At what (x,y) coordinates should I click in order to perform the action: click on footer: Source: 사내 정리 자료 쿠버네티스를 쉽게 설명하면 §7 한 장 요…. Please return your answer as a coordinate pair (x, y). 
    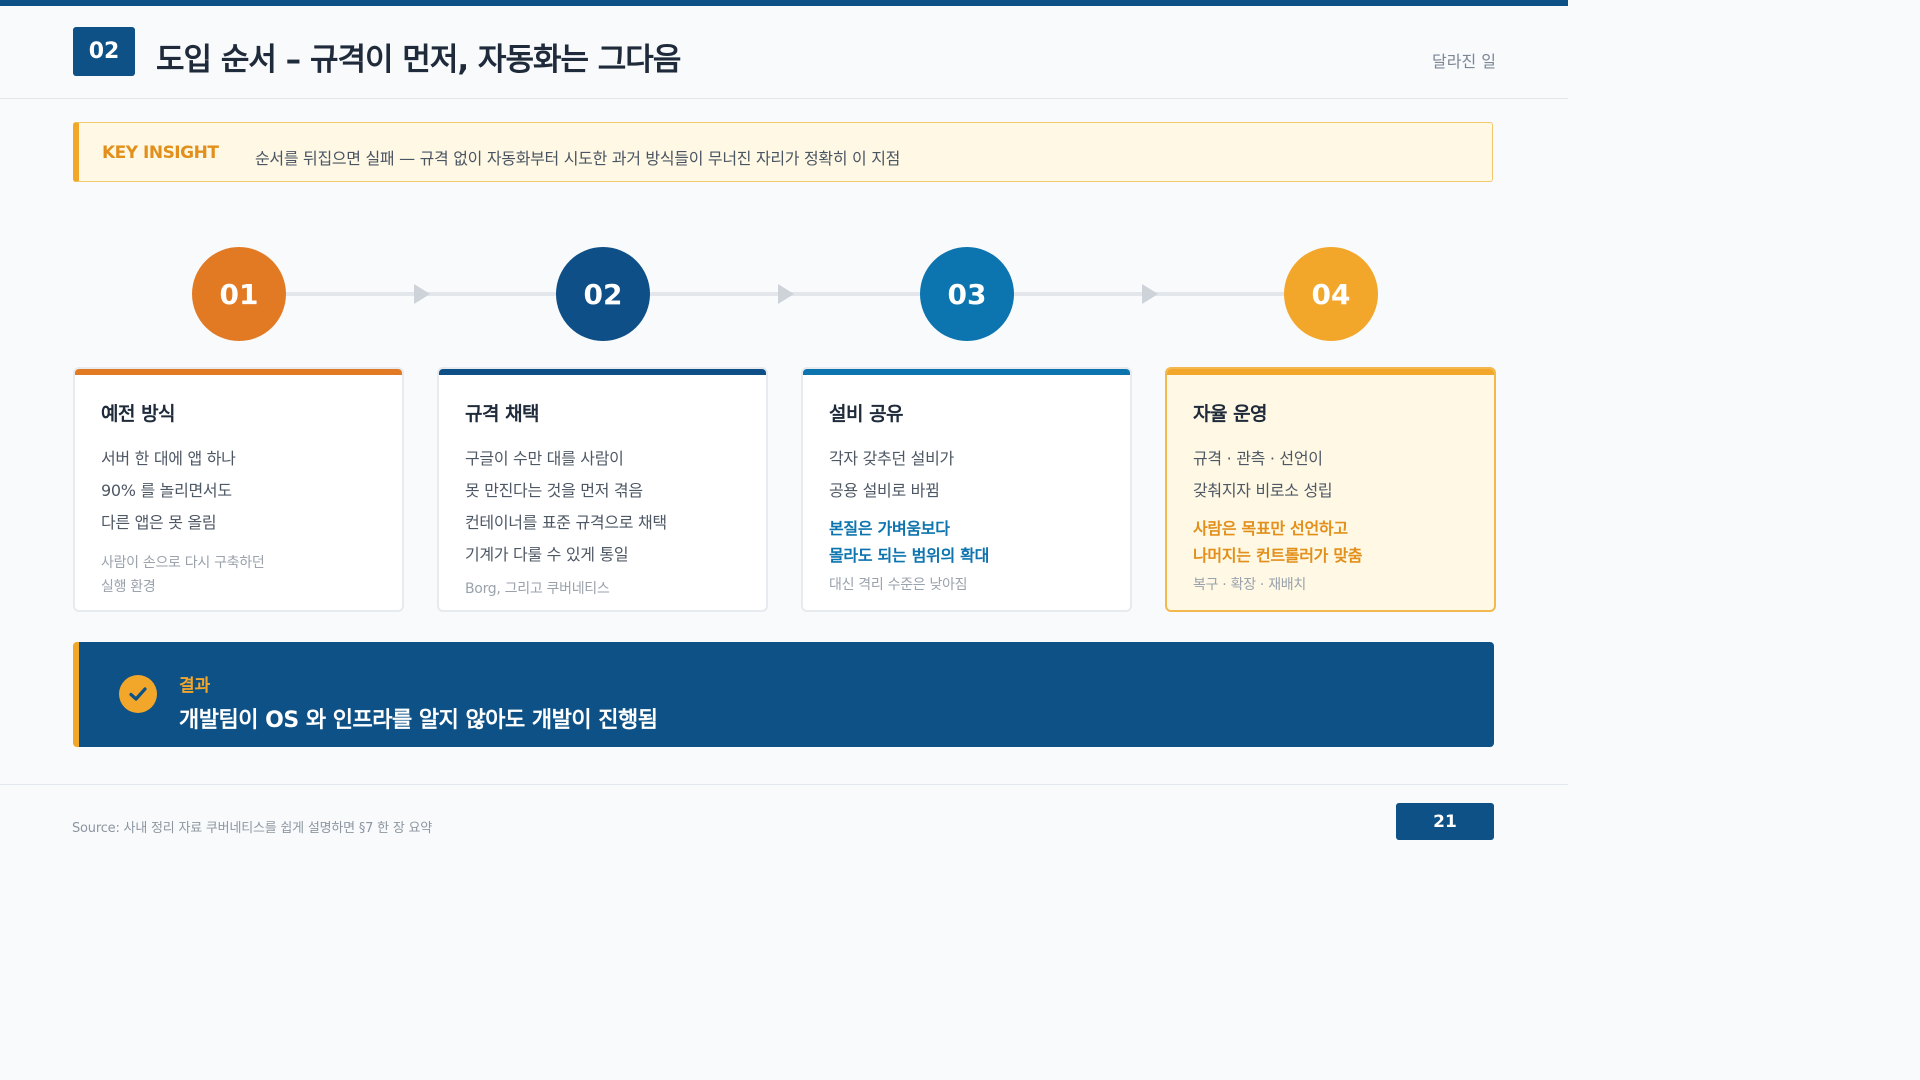
    Looking at the image, I should click on (784, 833).